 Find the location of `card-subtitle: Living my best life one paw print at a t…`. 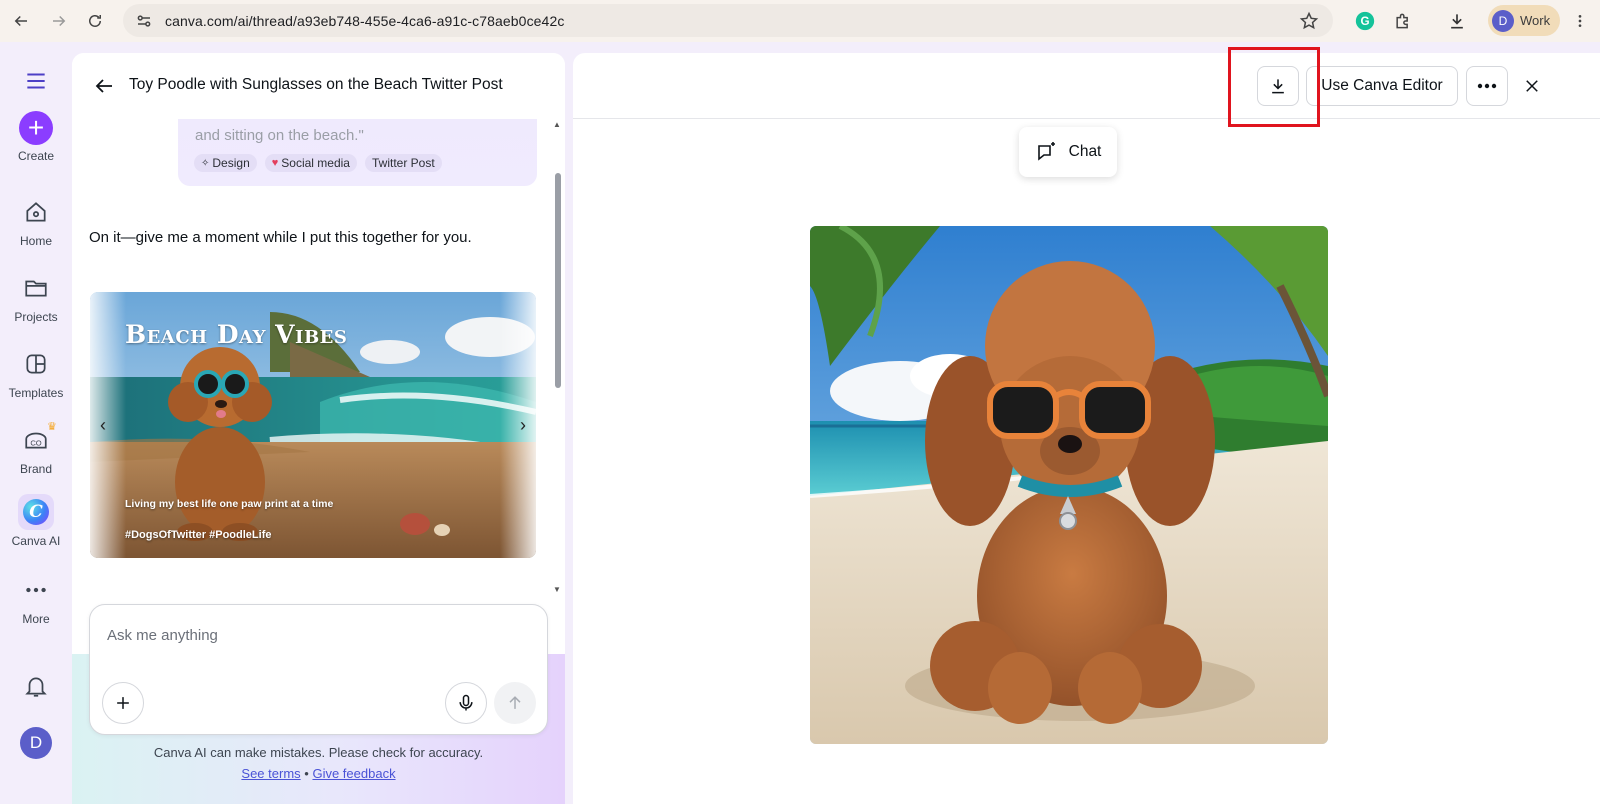

card-subtitle: Living my best life one paw print at a t… is located at coordinates (229, 504).